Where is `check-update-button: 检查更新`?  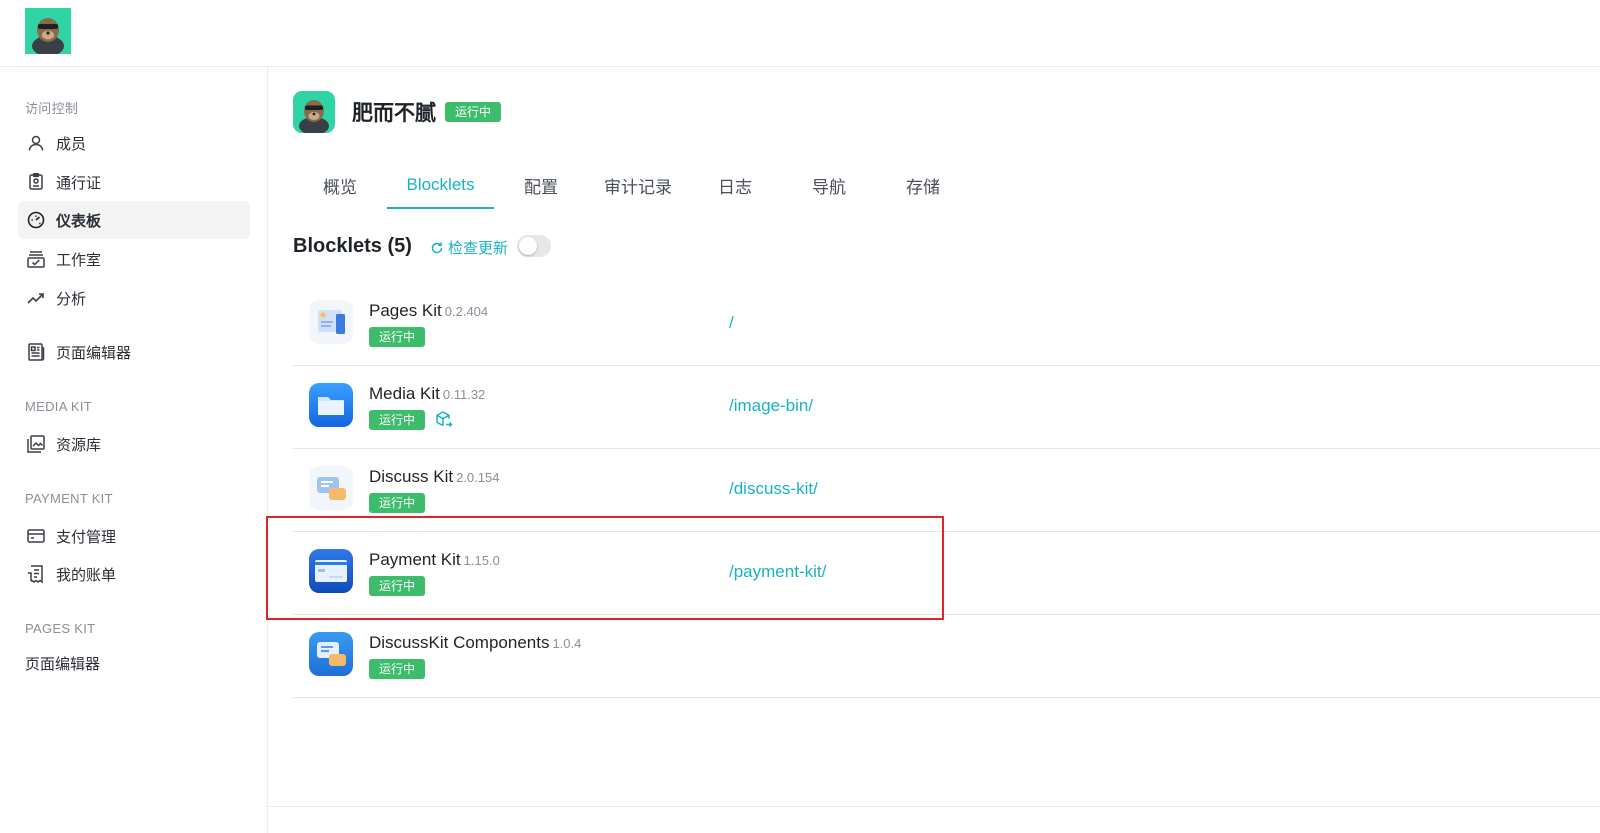
check-update-button: 检查更新 is located at coordinates (469, 247).